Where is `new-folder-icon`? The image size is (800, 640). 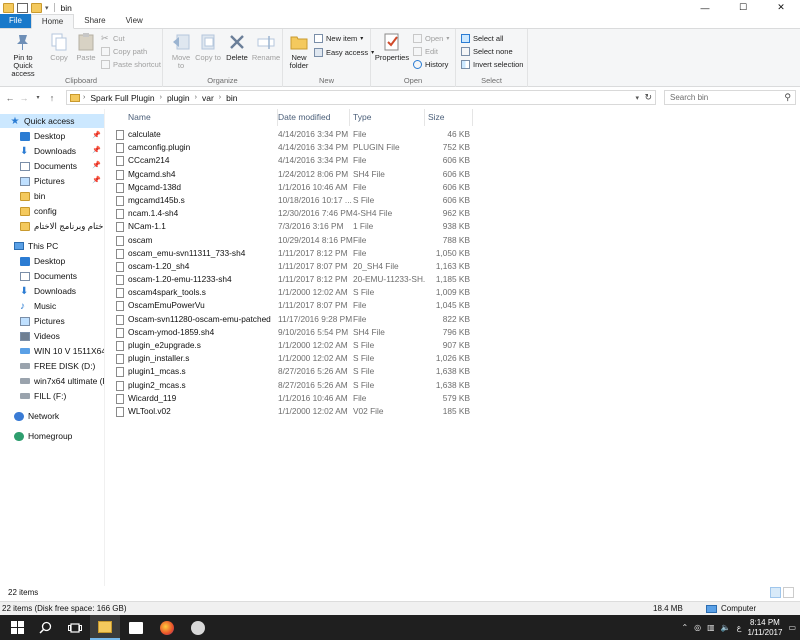 new-folder-icon is located at coordinates (36, 7).